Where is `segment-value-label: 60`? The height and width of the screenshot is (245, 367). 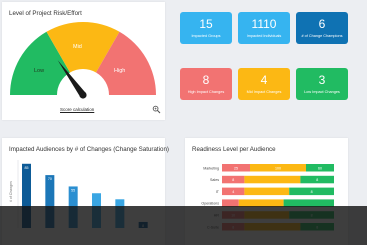
segment-value-label: 60 is located at coordinates (320, 168).